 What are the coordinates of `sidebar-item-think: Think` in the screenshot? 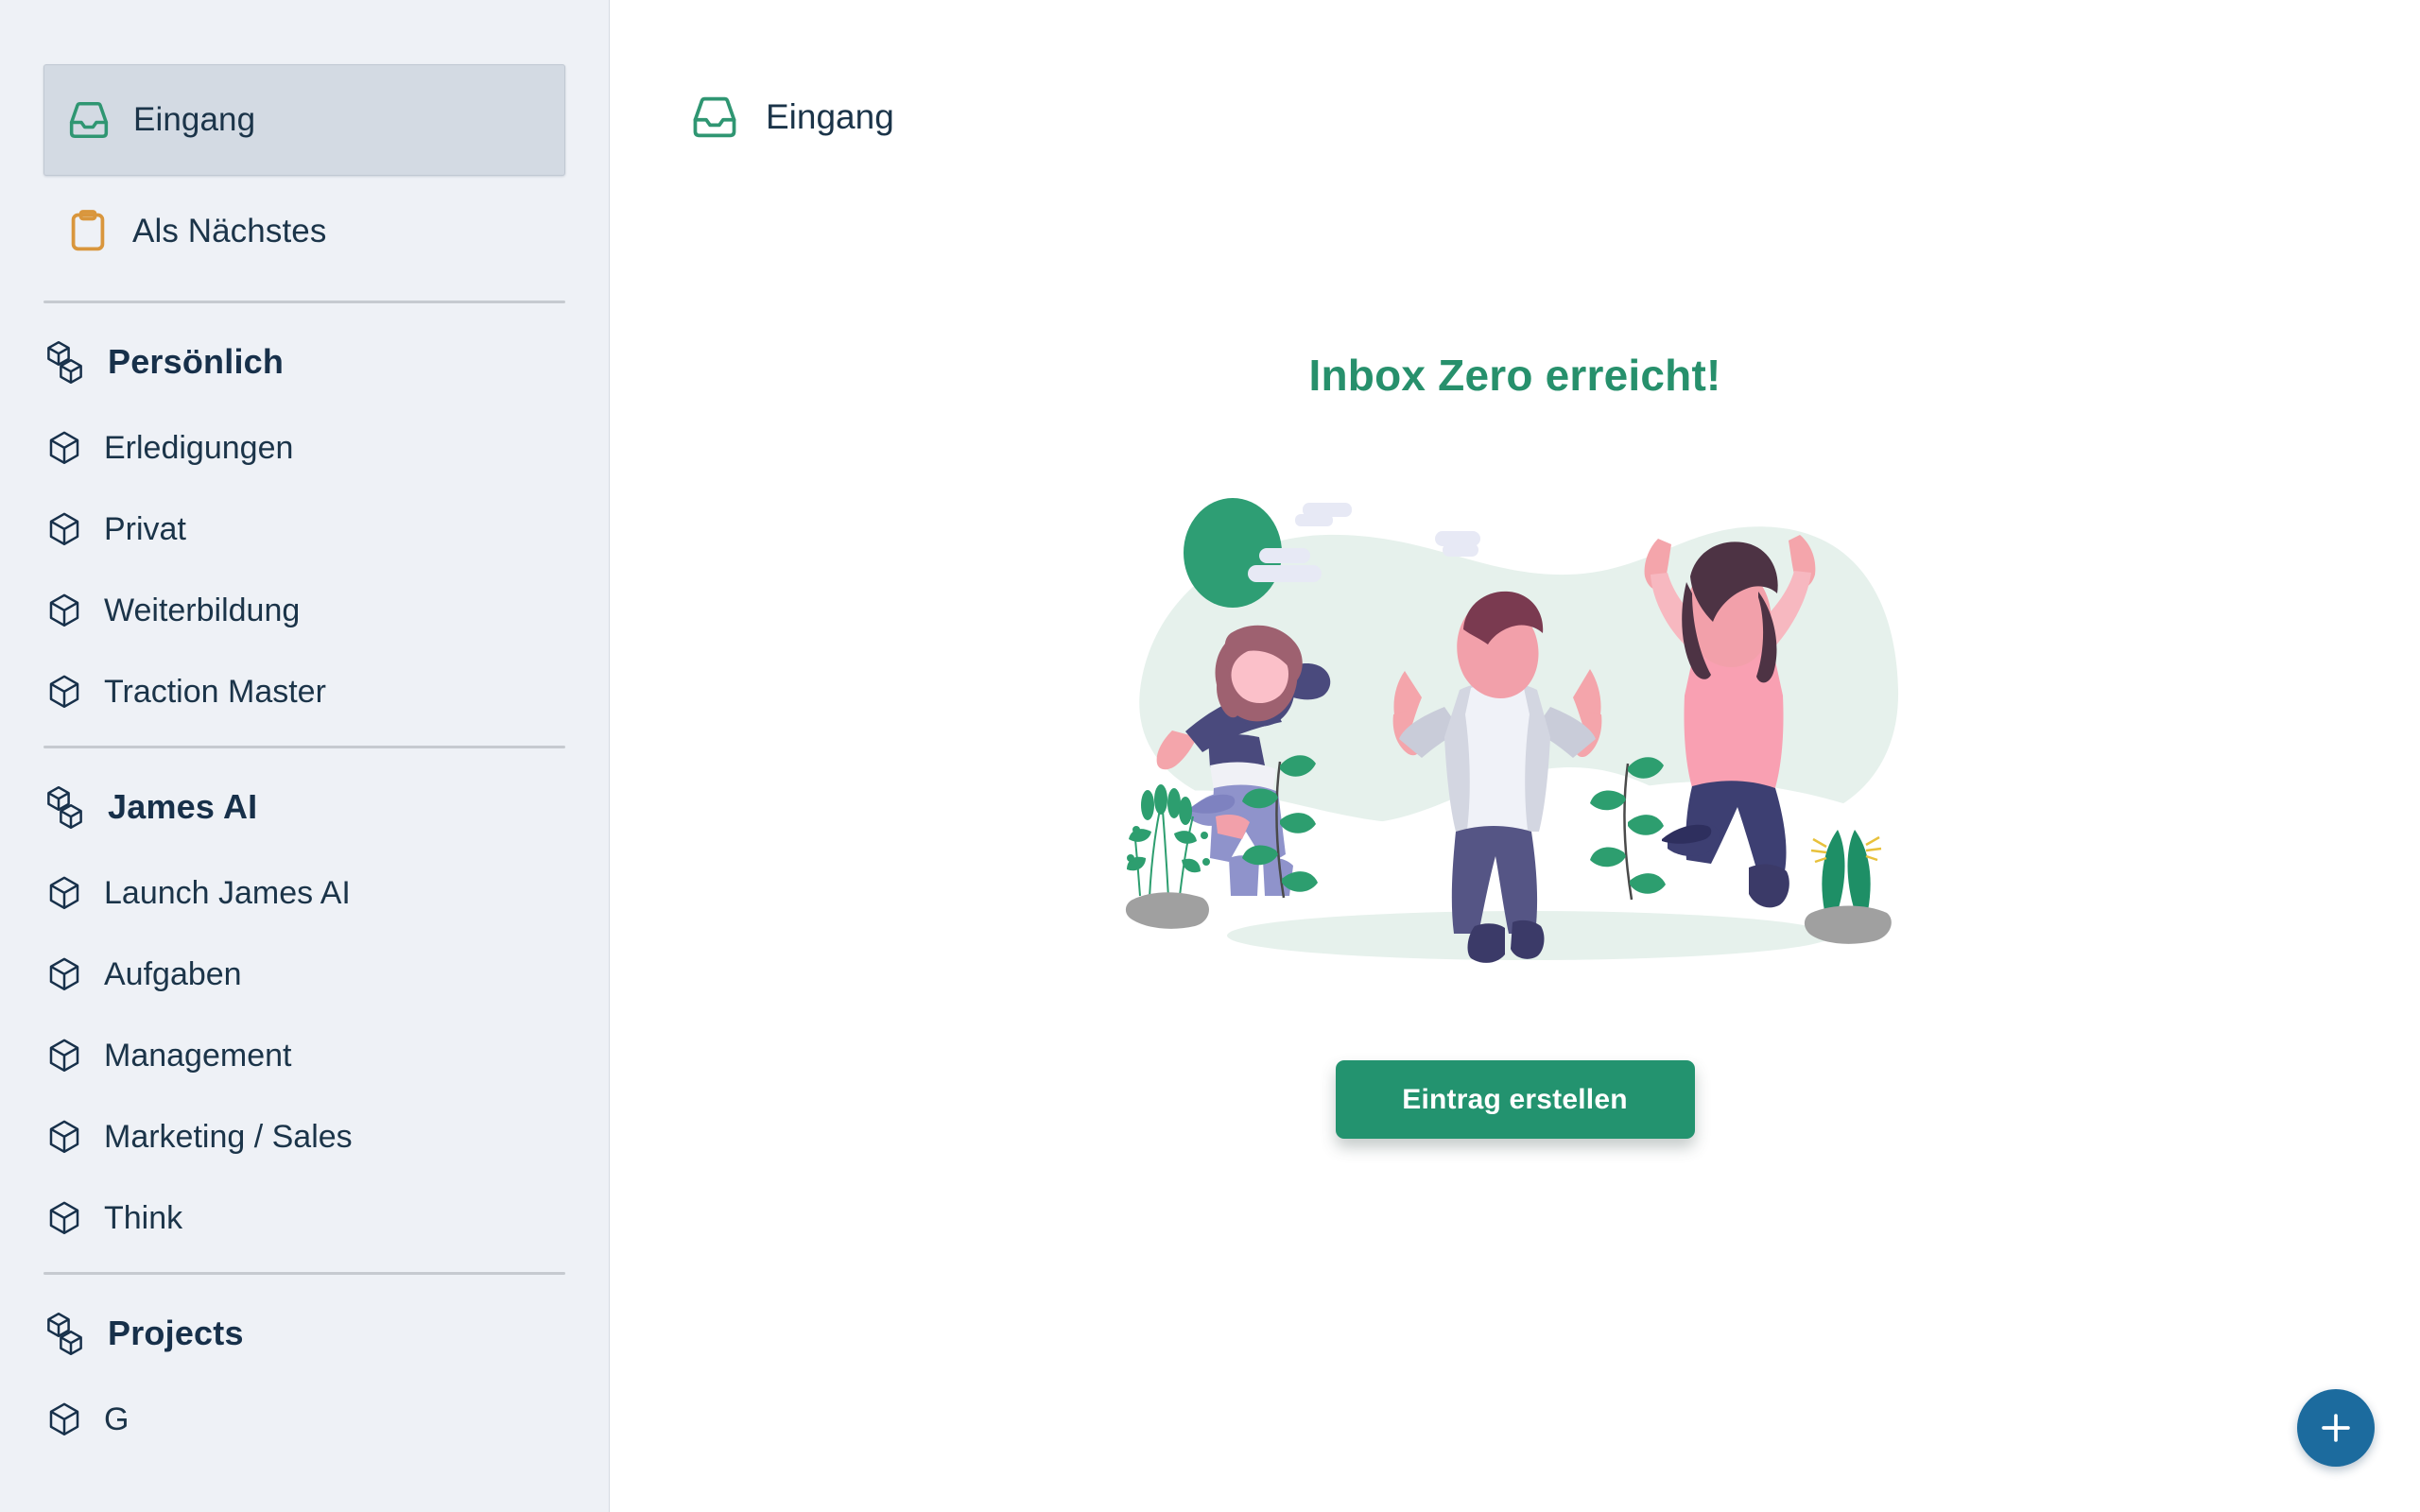 It's located at (304, 1218).